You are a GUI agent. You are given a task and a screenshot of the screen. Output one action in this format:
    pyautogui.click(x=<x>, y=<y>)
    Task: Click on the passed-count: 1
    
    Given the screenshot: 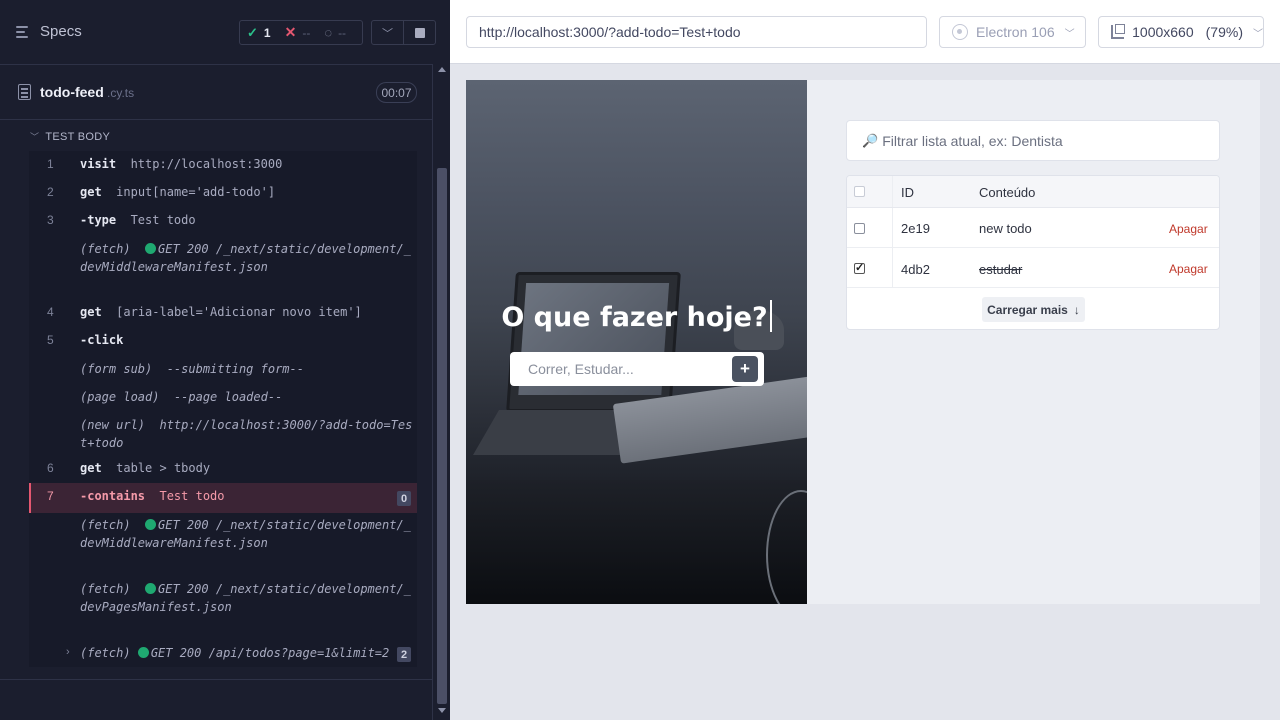 What is the action you would take?
    pyautogui.click(x=267, y=32)
    